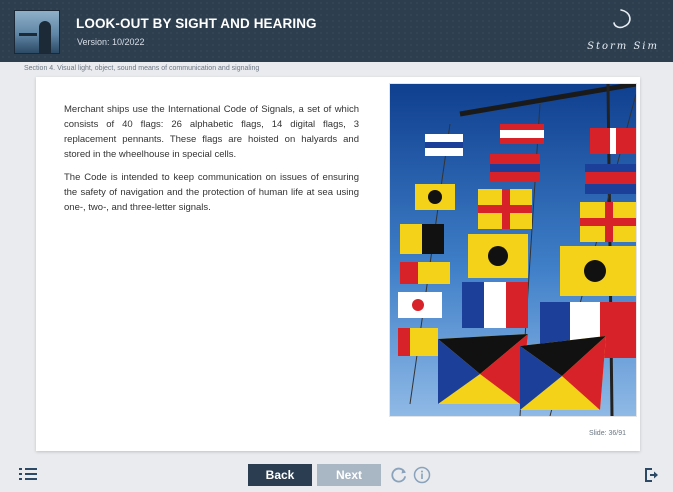  I want to click on replay-button, so click(399, 475).